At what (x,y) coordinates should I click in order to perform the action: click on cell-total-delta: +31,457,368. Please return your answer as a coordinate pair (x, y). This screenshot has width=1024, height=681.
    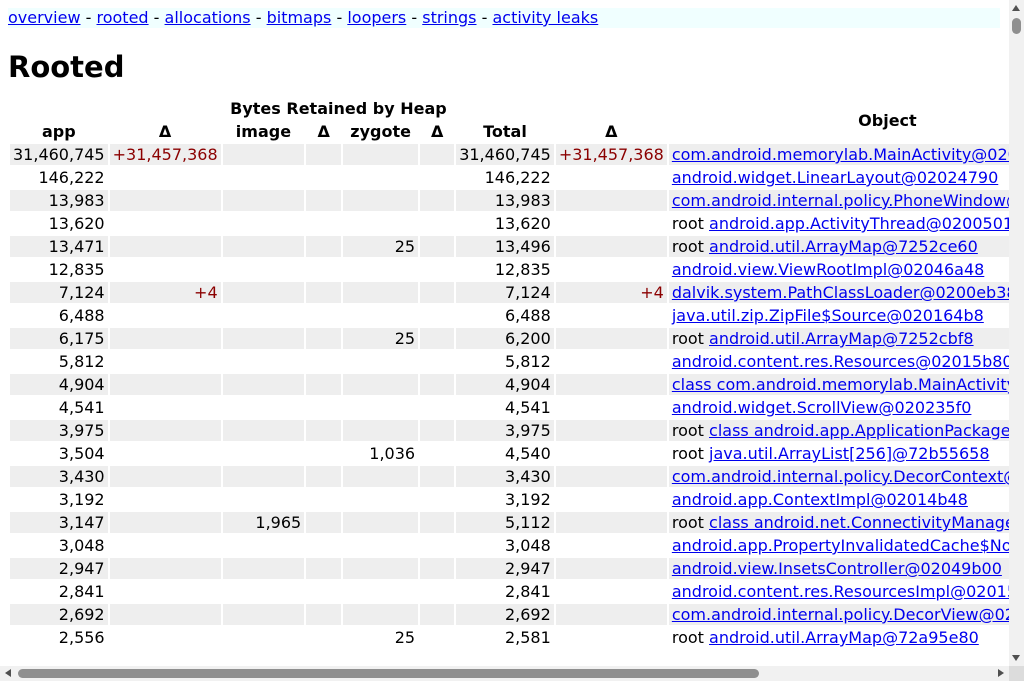
    Looking at the image, I should click on (611, 154).